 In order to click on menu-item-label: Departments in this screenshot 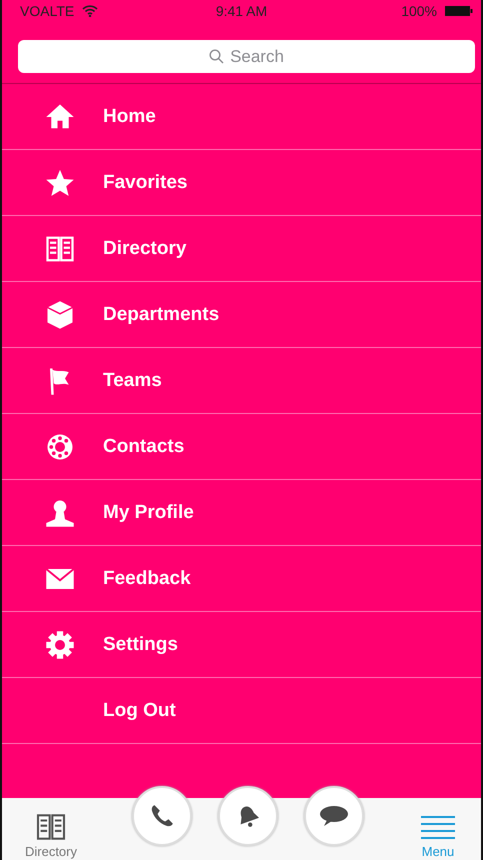, I will do `click(161, 315)`.